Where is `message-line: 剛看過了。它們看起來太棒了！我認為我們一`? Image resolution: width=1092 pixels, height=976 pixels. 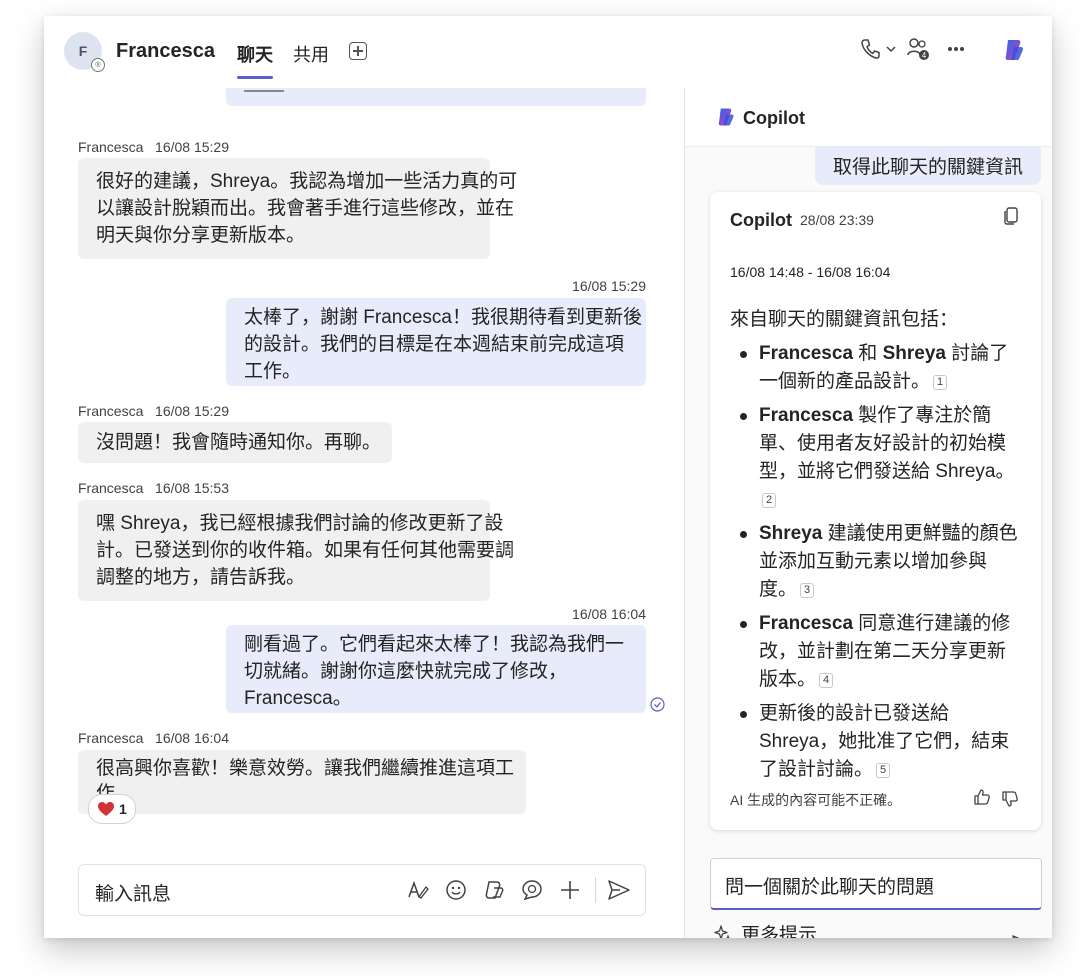 message-line: 剛看過了。它們看起來太棒了！我認為我們一 is located at coordinates (434, 644).